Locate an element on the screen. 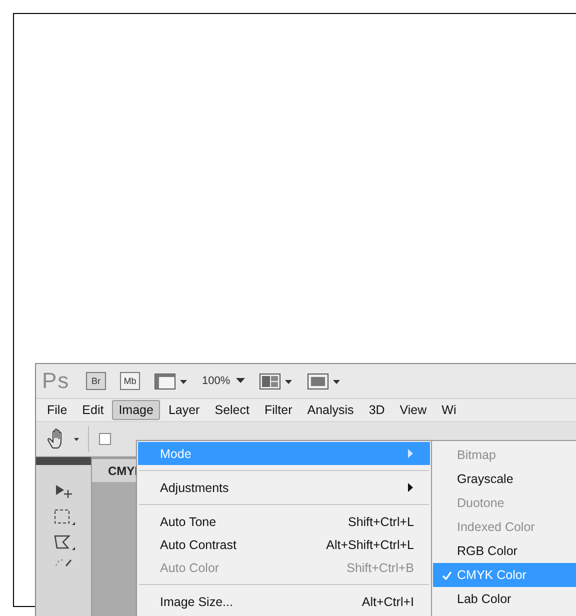 This screenshot has height=616, width=576. menu-bar-item: Analysis is located at coordinates (330, 410).